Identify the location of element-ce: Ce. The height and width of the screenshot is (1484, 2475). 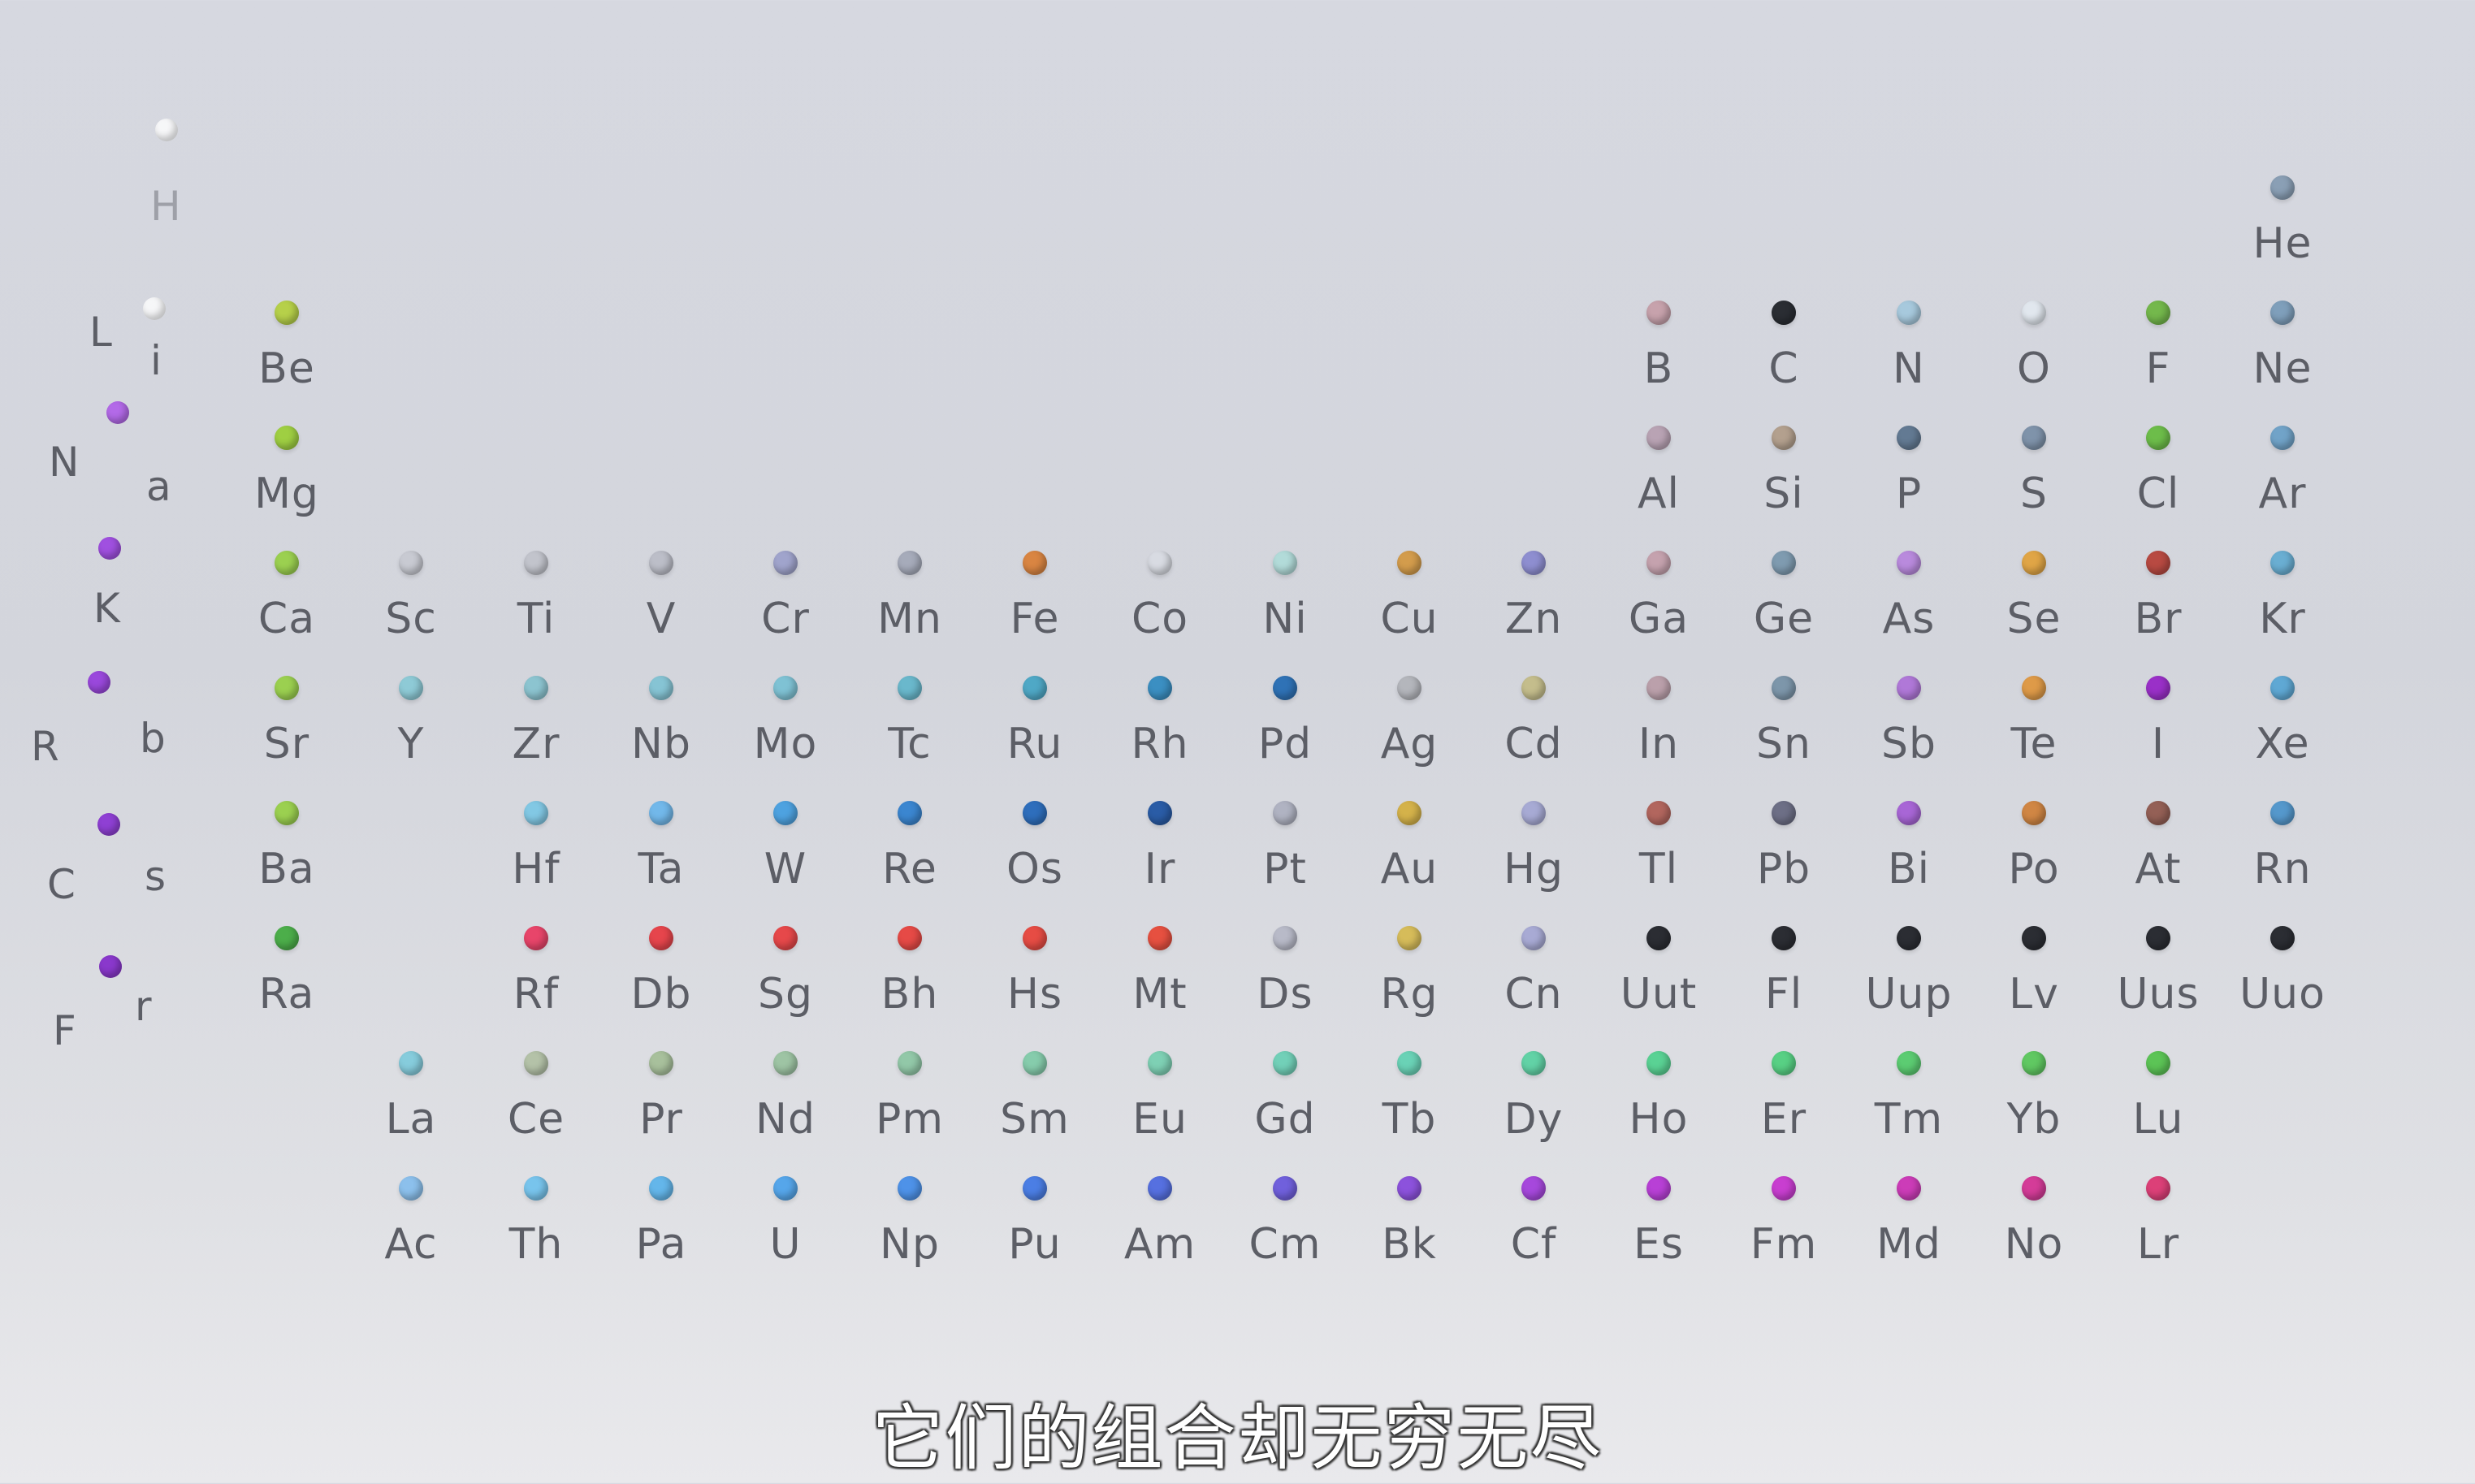
(536, 1093).